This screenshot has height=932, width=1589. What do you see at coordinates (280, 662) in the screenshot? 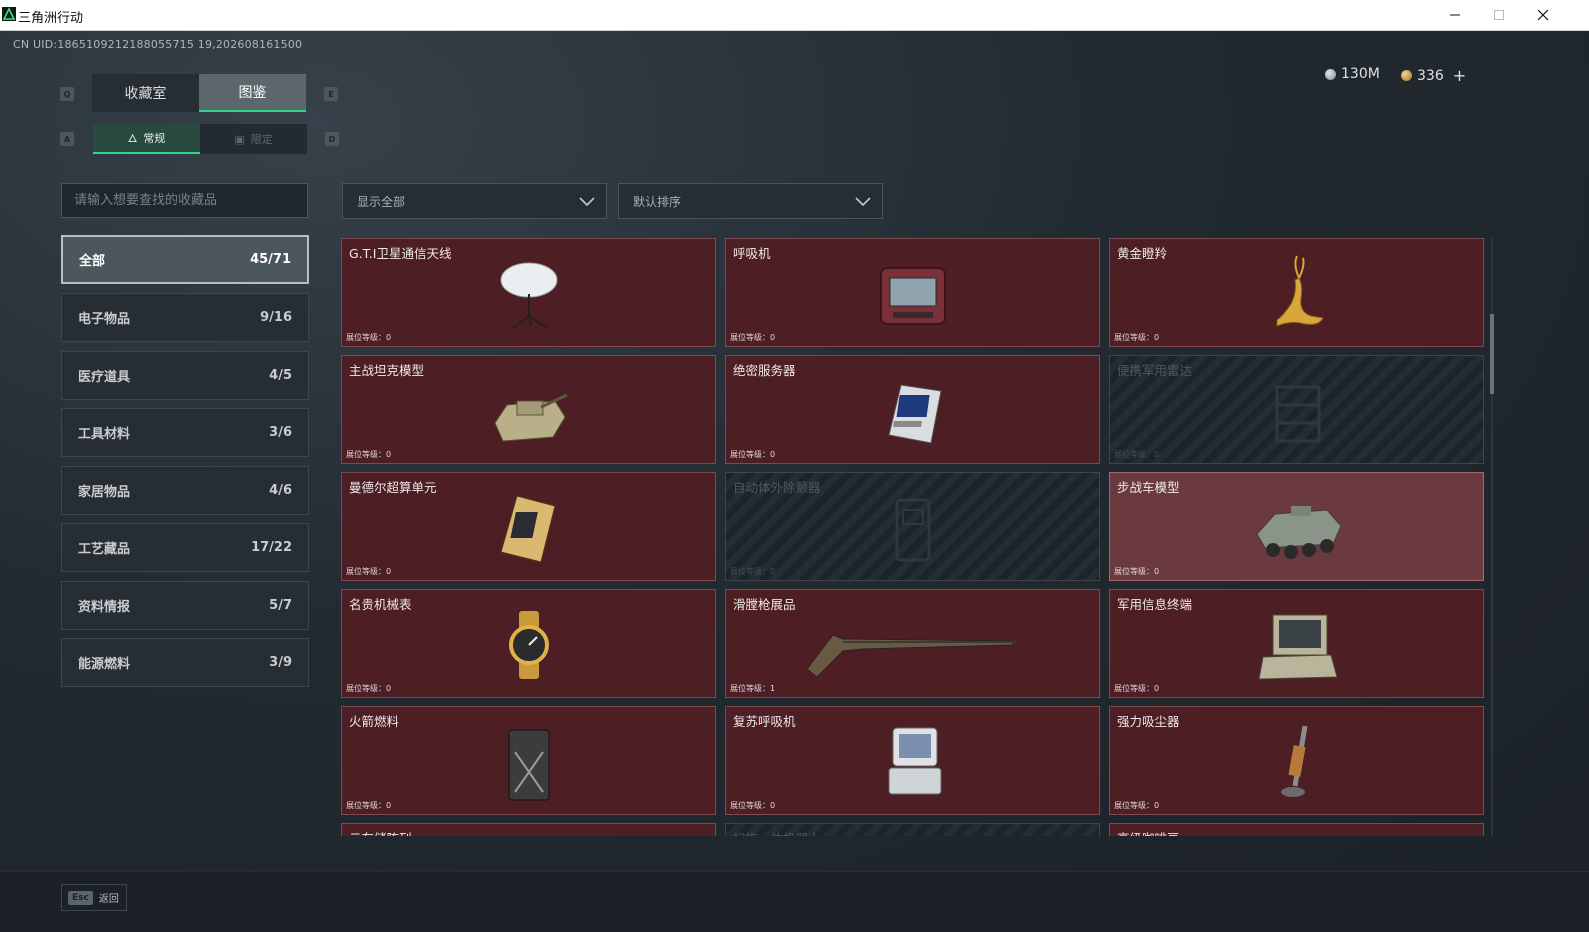
I see `category-count: 3/9` at bounding box center [280, 662].